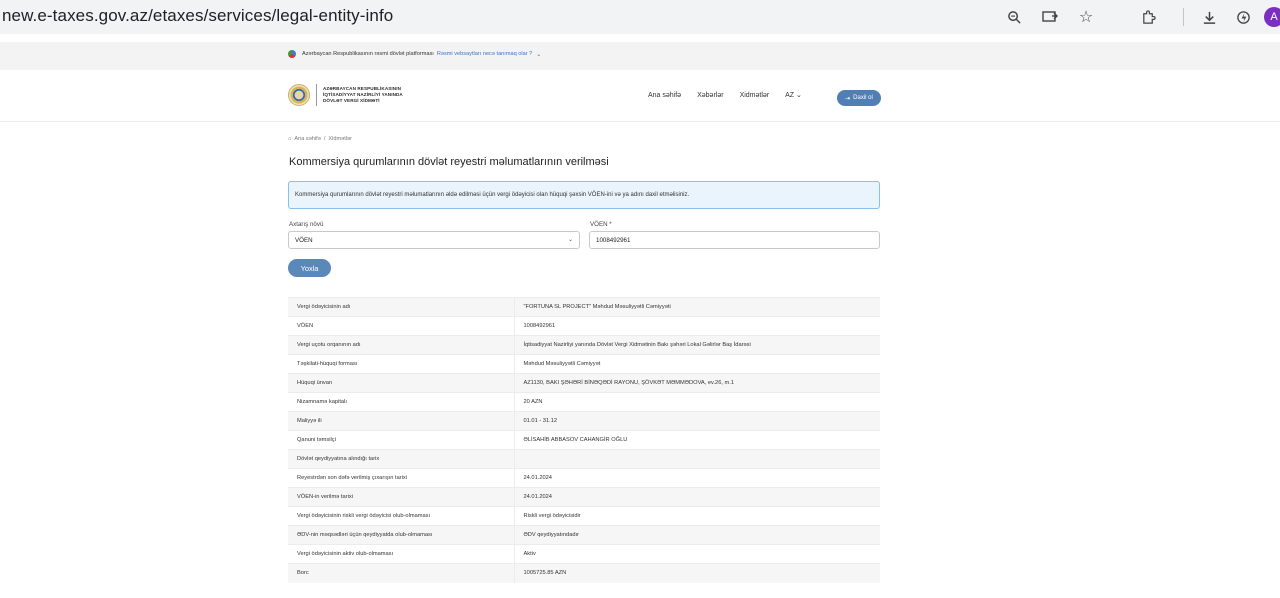 The width and height of the screenshot is (1280, 598). I want to click on browser-actions: ☆ A, so click(1141, 17).